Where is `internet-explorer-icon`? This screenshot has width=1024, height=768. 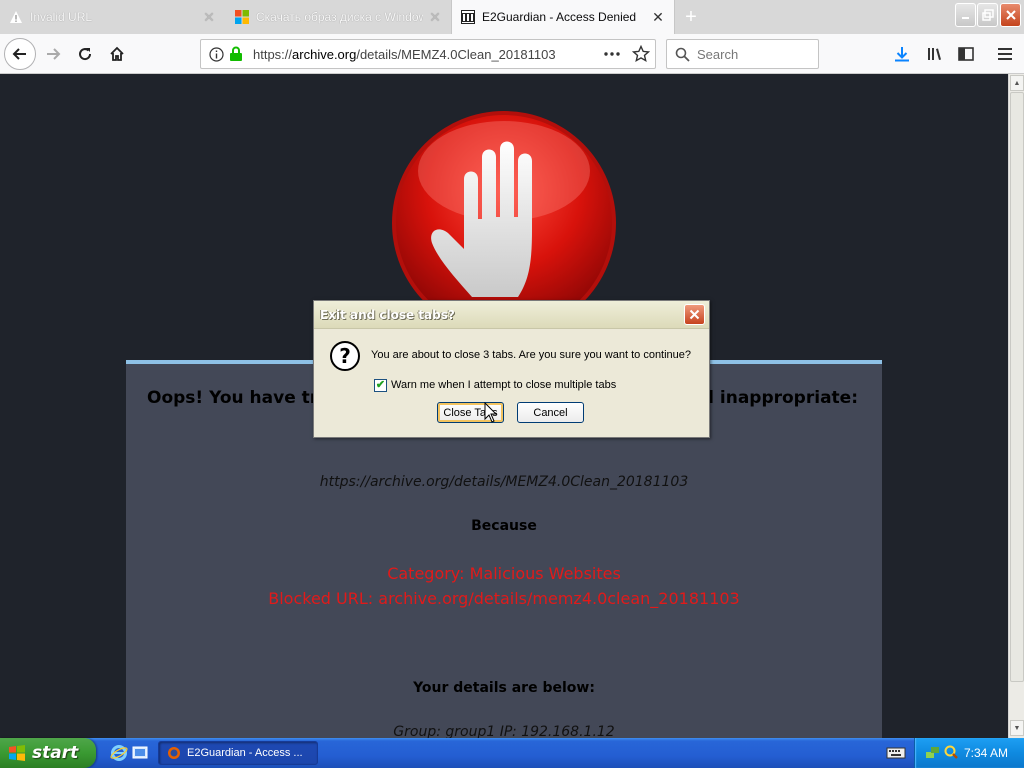
internet-explorer-icon is located at coordinates (119, 753).